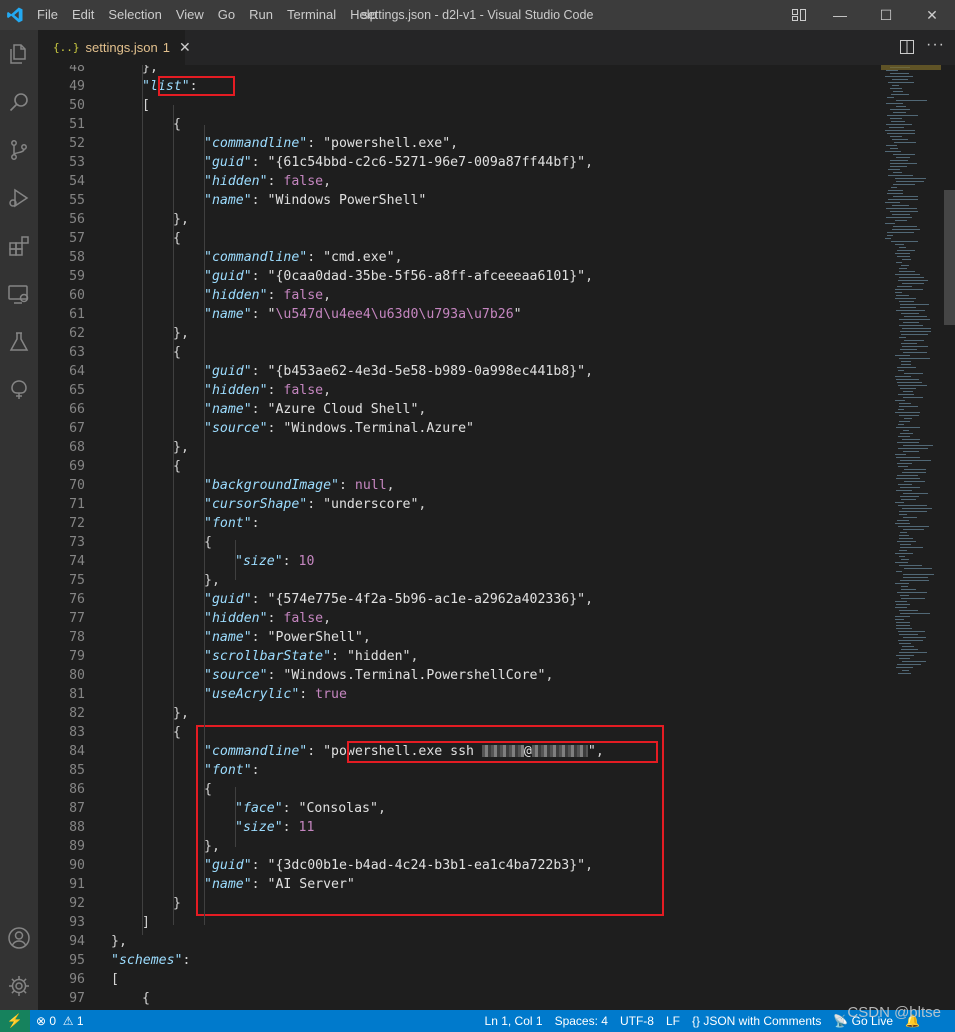 The height and width of the screenshot is (1032, 955). Describe the element at coordinates (363, 15) in the screenshot. I see `menu-help: Help` at that location.